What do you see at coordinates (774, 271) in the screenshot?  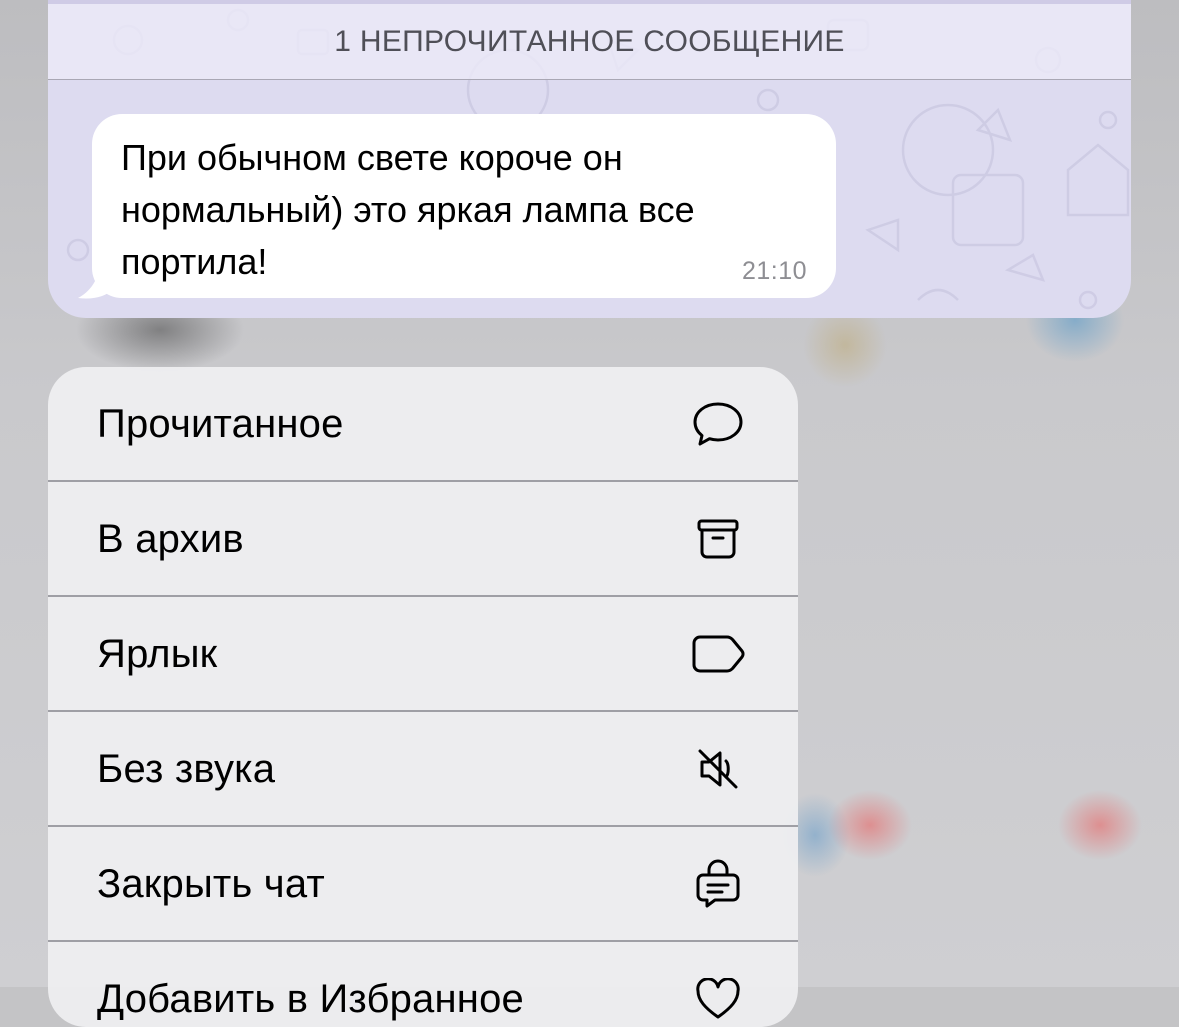 I see `message-time: 21:10` at bounding box center [774, 271].